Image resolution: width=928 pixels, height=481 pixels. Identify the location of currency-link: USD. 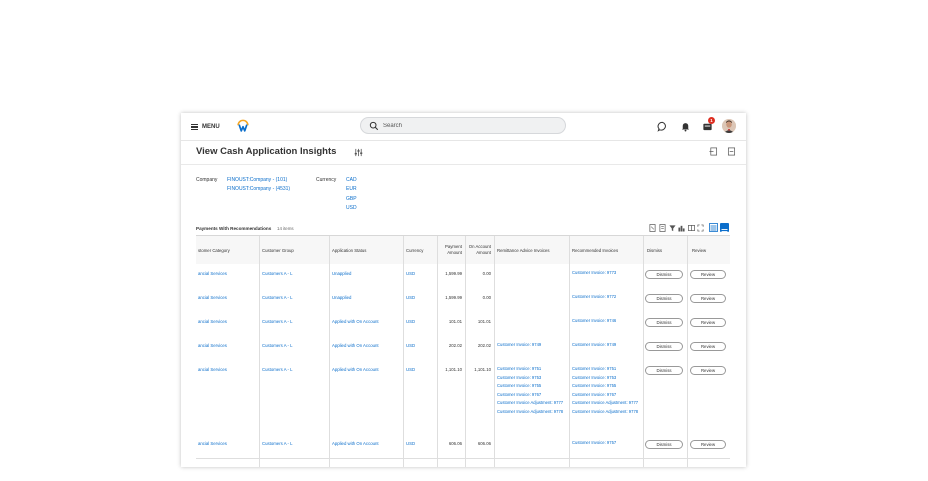
(351, 208).